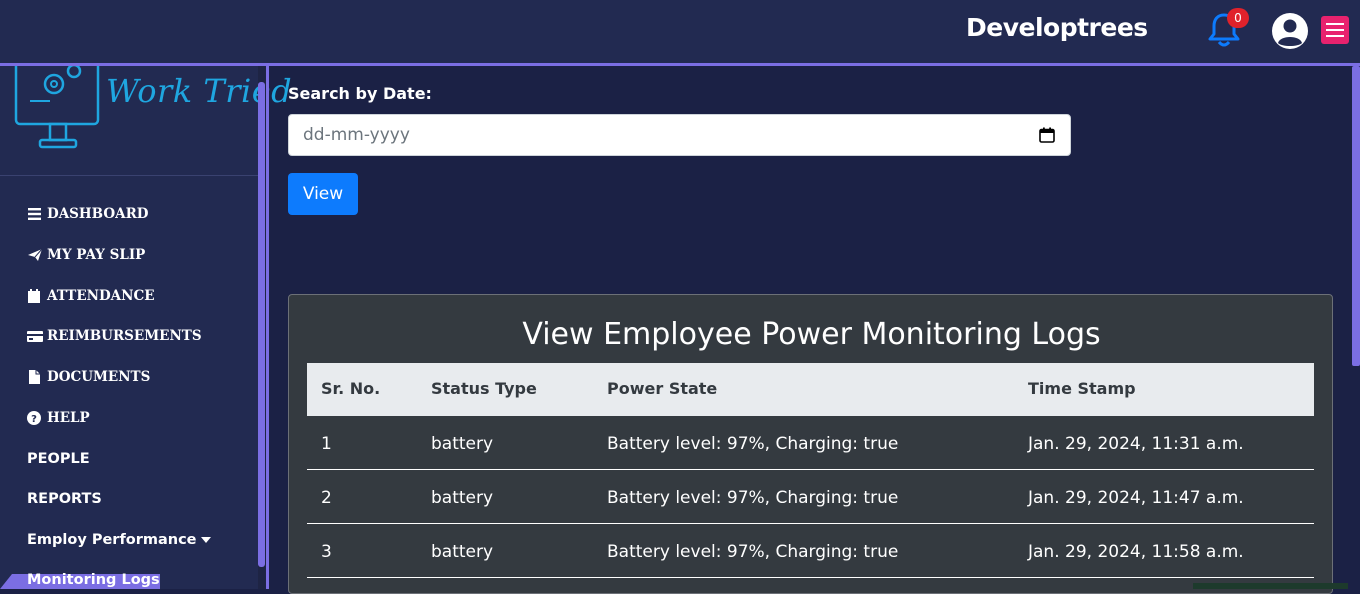 This screenshot has height=594, width=1360. I want to click on sidebar-divider, so click(129, 175).